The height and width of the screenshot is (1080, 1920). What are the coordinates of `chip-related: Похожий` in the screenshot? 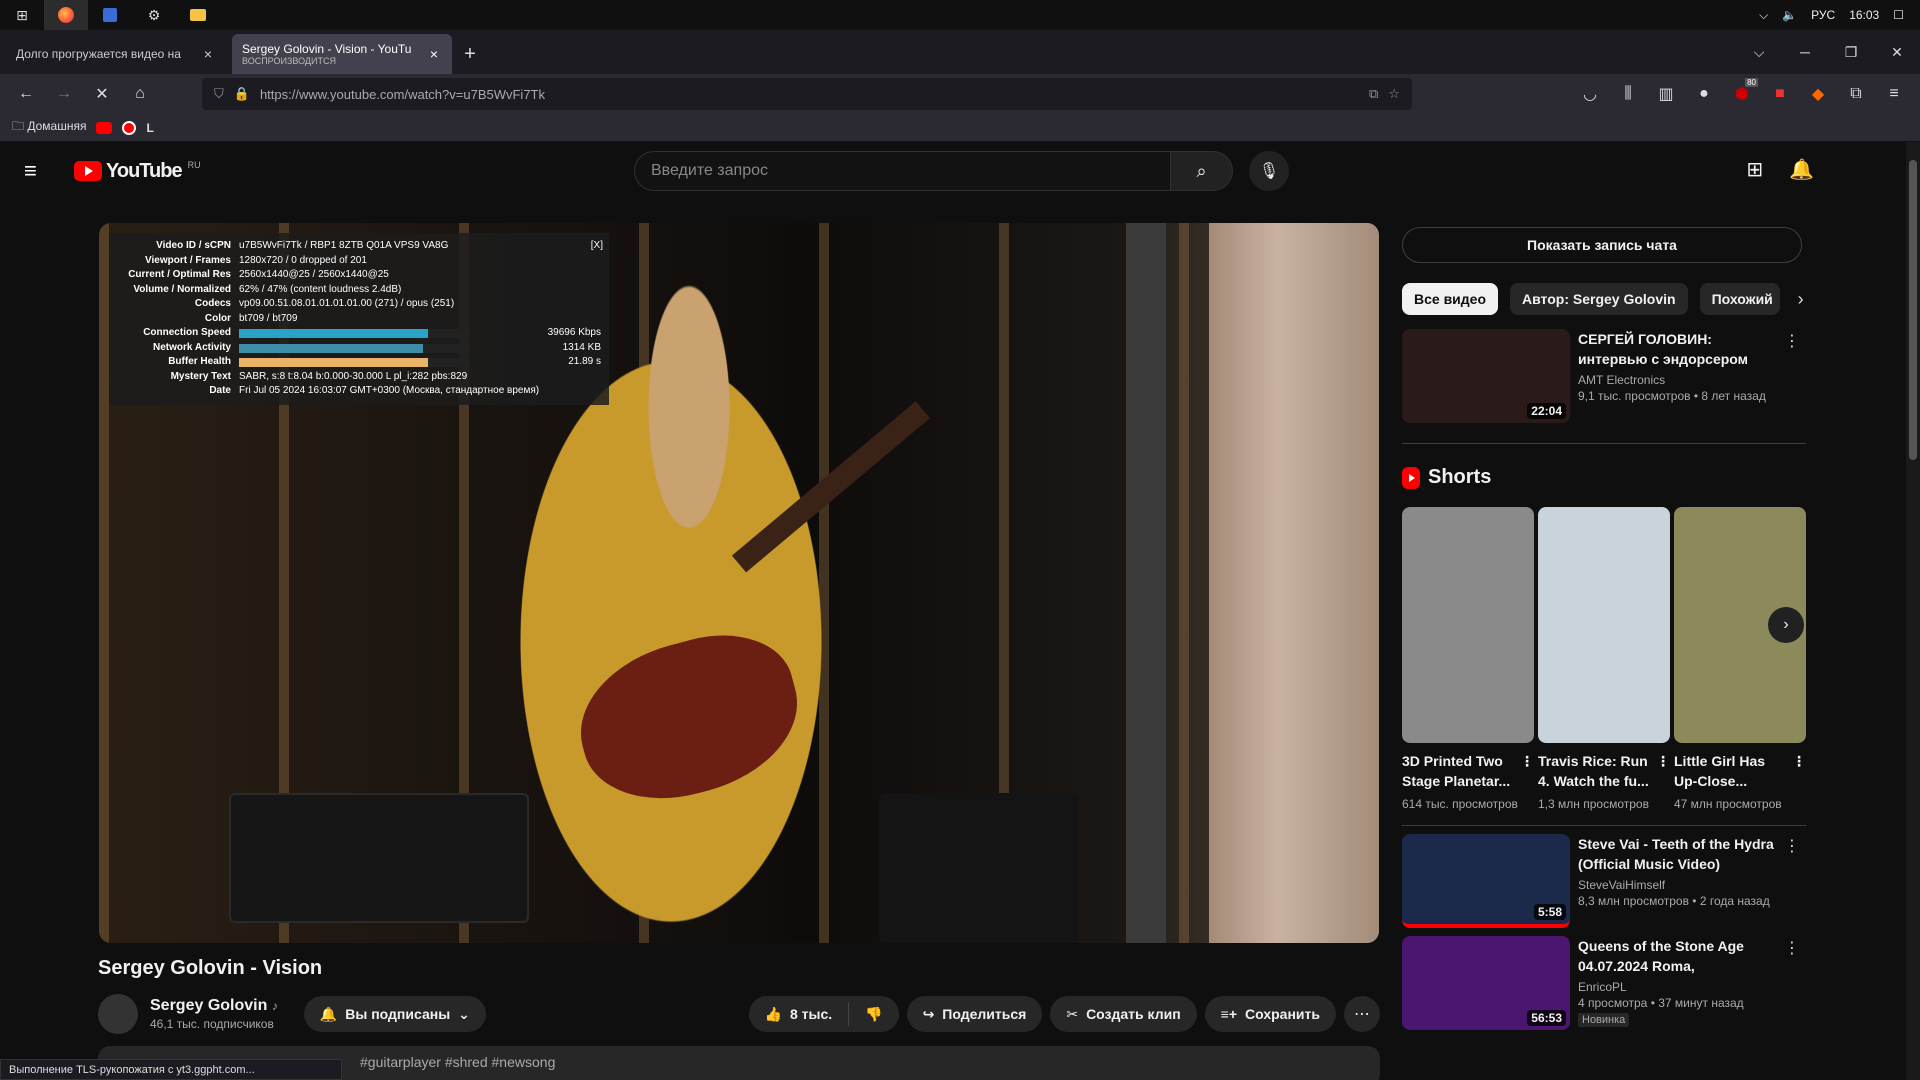 It's located at (1739, 299).